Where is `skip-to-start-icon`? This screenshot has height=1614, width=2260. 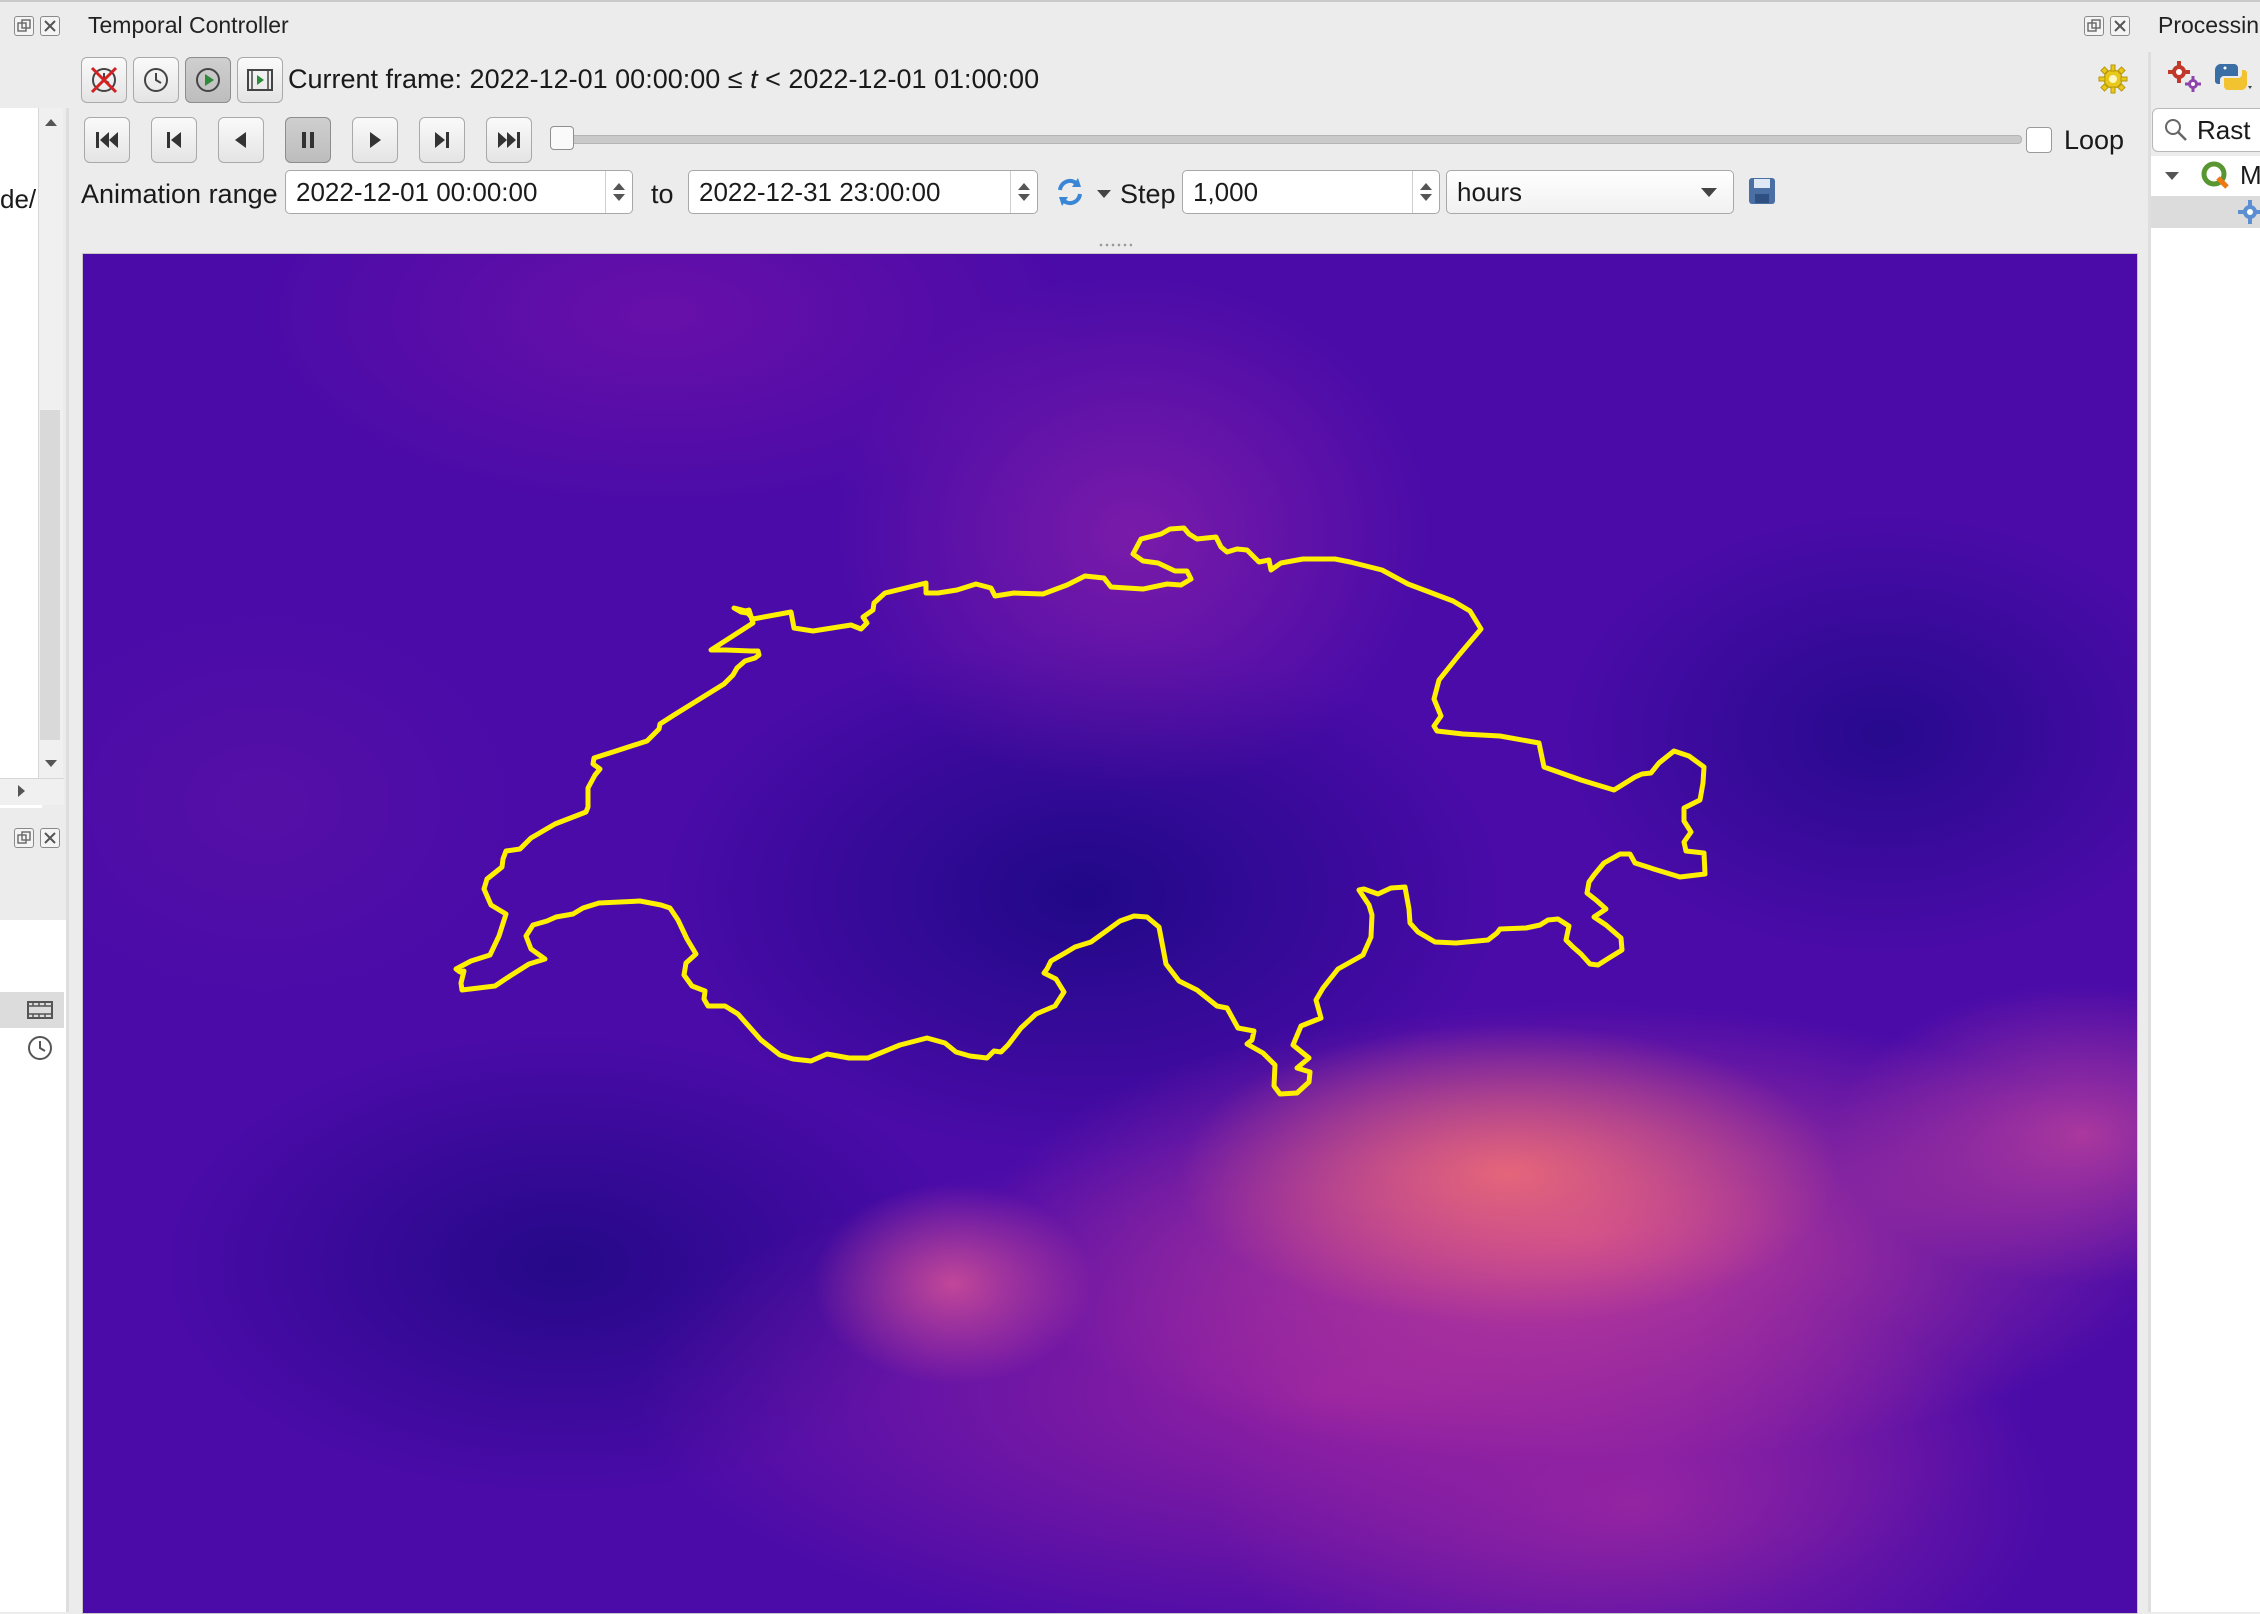 skip-to-start-icon is located at coordinates (107, 140).